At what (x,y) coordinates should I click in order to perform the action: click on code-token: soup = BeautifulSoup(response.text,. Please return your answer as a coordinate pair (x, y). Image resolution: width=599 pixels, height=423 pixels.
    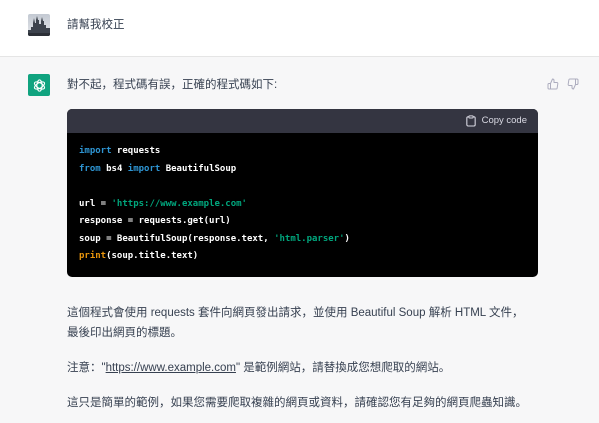
    Looking at the image, I should click on (177, 238).